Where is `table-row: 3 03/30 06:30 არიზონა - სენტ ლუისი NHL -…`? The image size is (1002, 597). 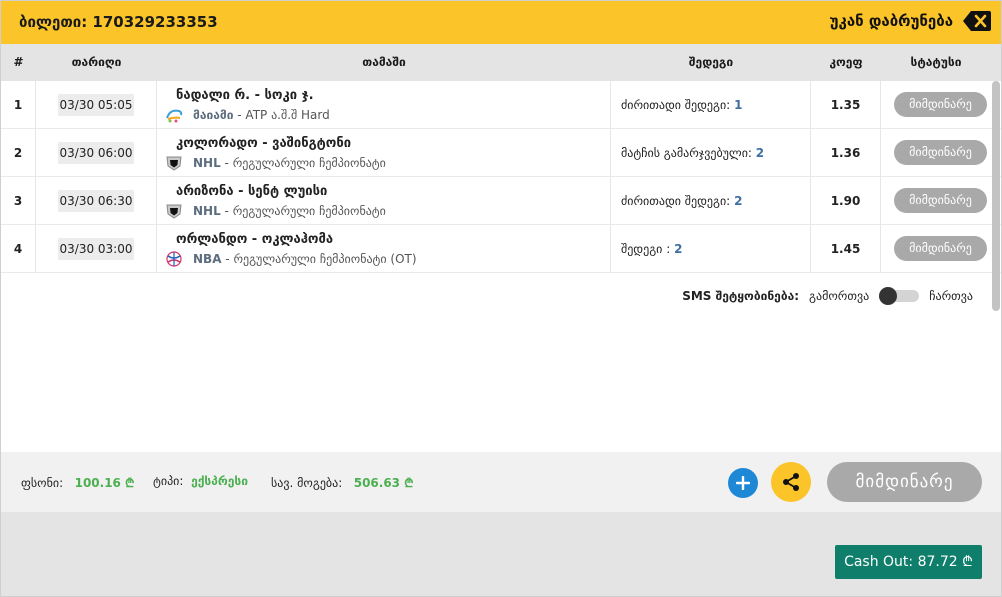 table-row: 3 03/30 06:30 არიზონა - სენტ ლუისი NHL -… is located at coordinates (501, 201).